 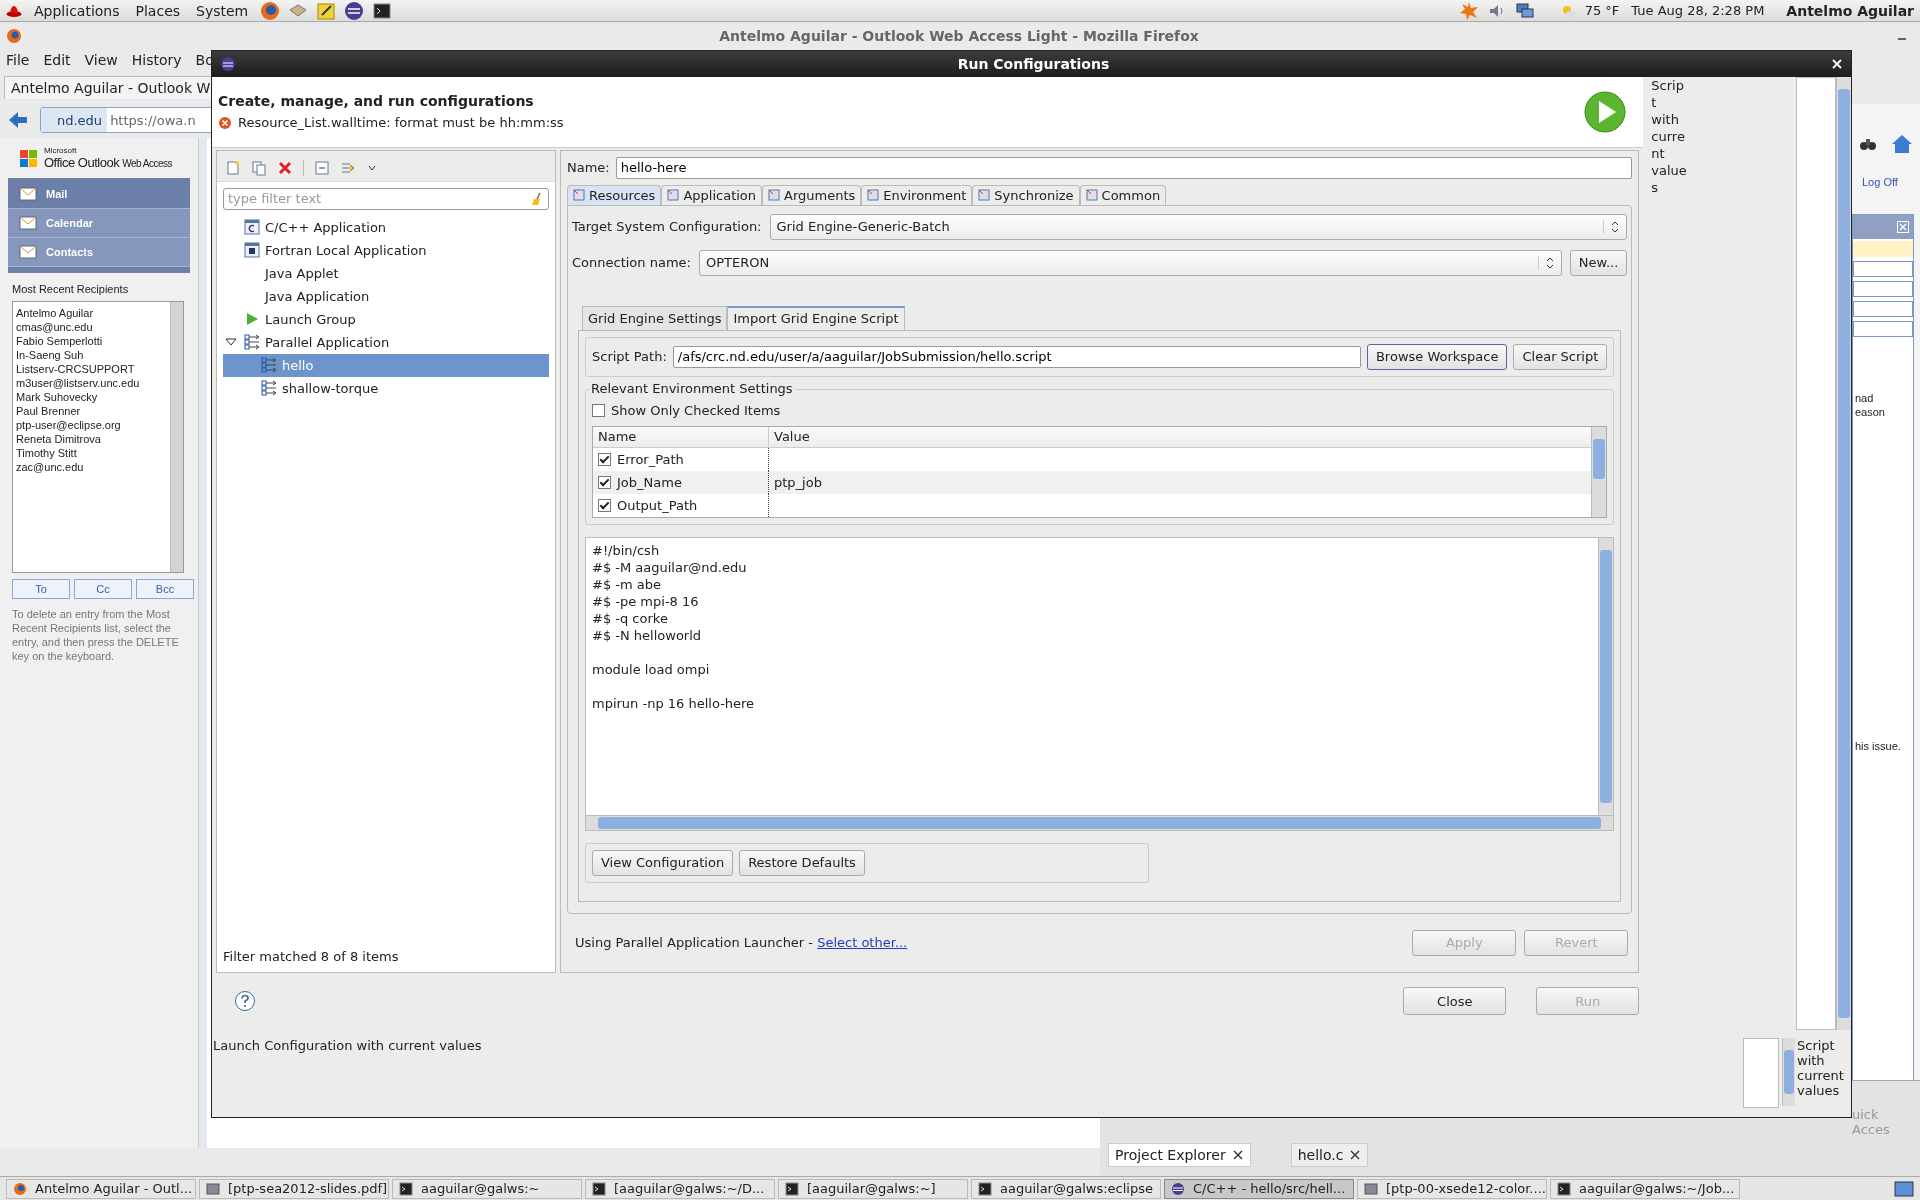 I want to click on recipient-list: Antelmo Aguilar cmas@unc.edu Fabio Semperlotti In-Saeng Suh Listserv-CRCSUPPORT m3user@listserv.unc.edu Mark Suhovecky Paul Brenner ptp-user@eclipse.org Reneta Dimitrova Timothy Stitt zac@unc.edu, so click(x=98, y=437).